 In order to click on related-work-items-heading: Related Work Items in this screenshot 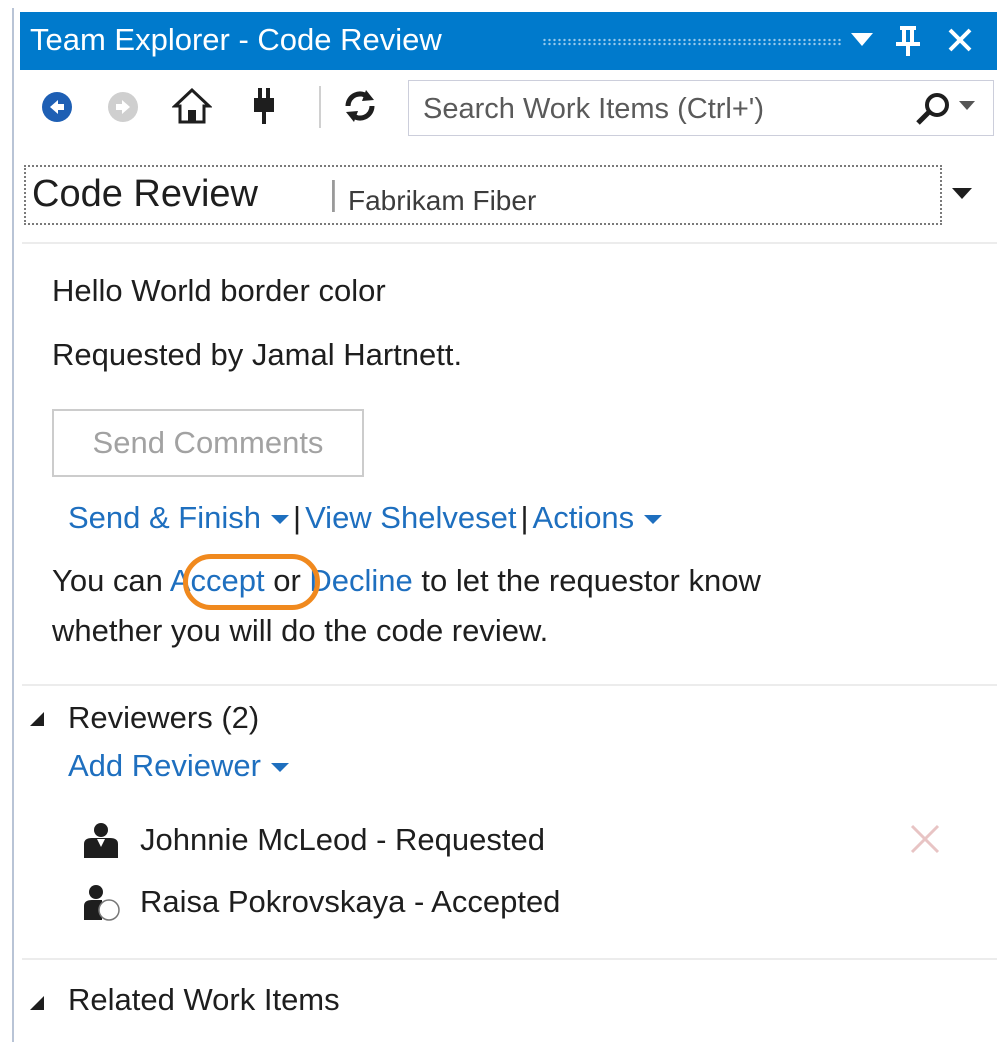, I will do `click(204, 1000)`.